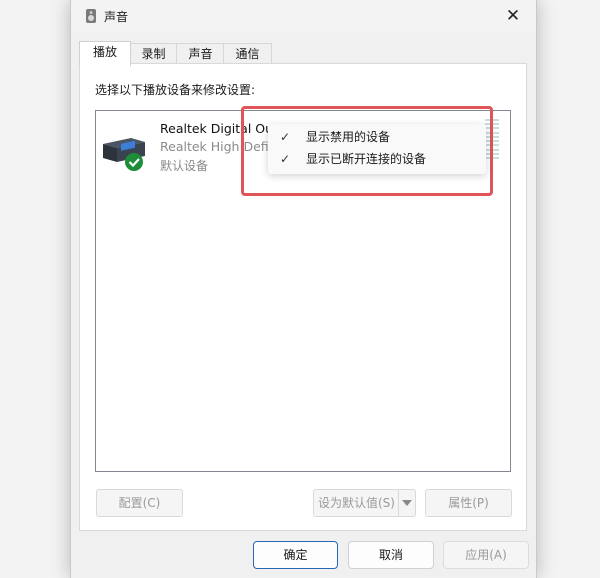 This screenshot has width=600, height=578. What do you see at coordinates (348, 137) in the screenshot?
I see `menu-item-label: 显示禁用的设备` at bounding box center [348, 137].